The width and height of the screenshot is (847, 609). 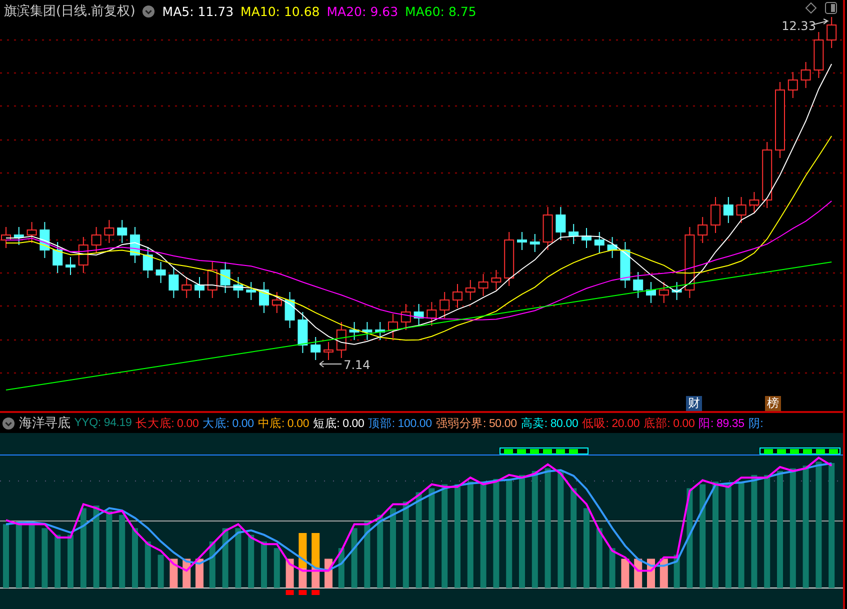 I want to click on indicator-value: 长大底: 0.00, so click(x=167, y=423).